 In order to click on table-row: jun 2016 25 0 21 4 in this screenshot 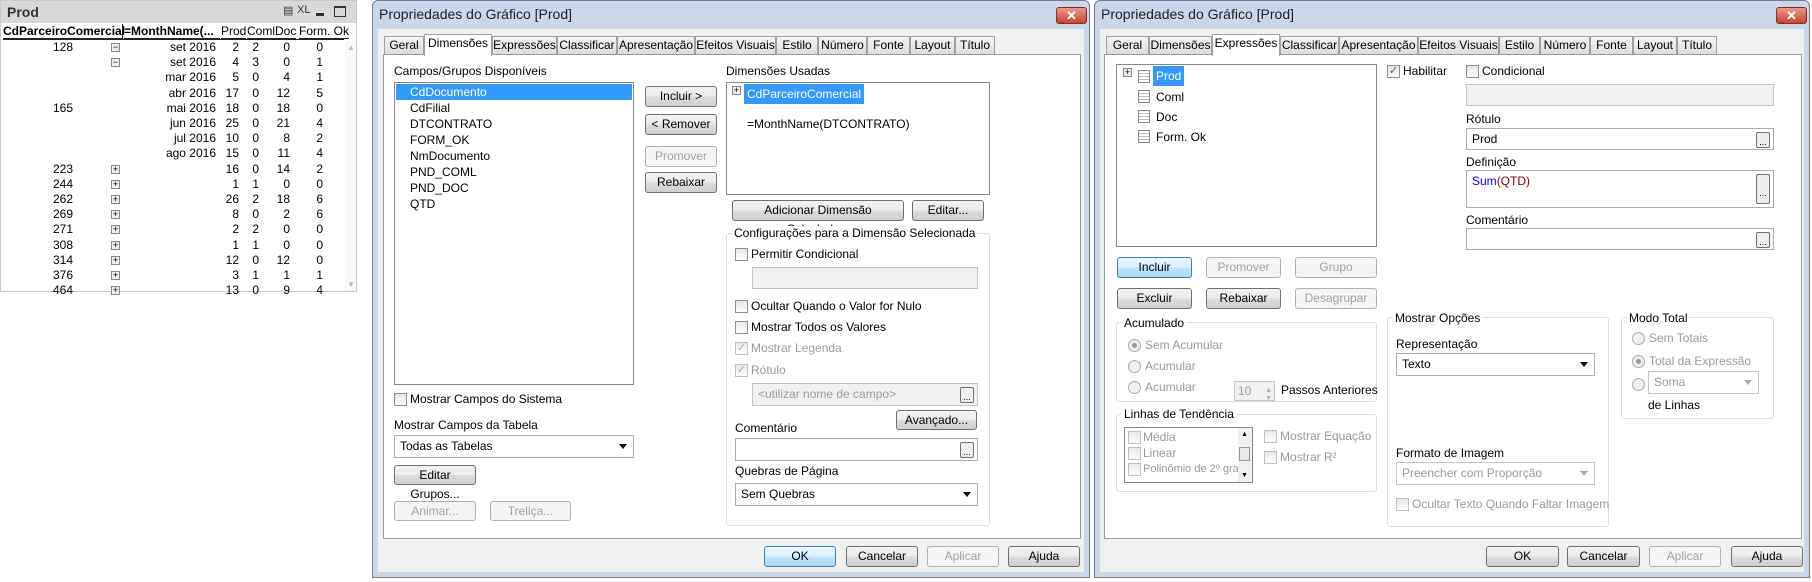, I will do `click(172, 123)`.